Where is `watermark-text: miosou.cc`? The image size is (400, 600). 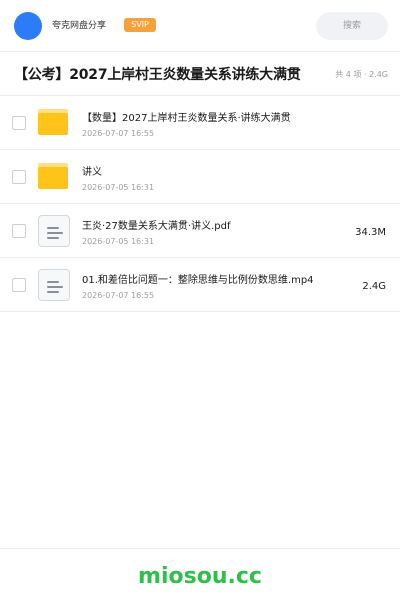
watermark-text: miosou.cc is located at coordinates (200, 576).